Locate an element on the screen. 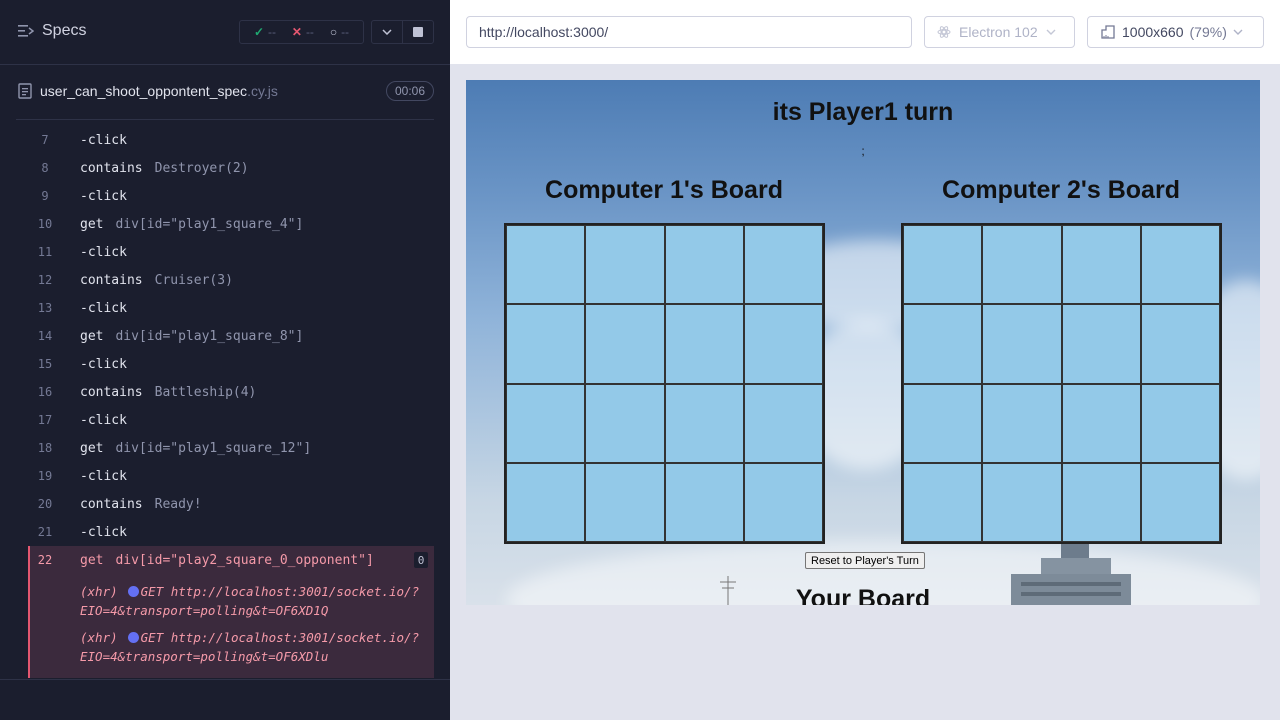  command-row: 14 get div[id="play1_square_8"] is located at coordinates (232, 336).